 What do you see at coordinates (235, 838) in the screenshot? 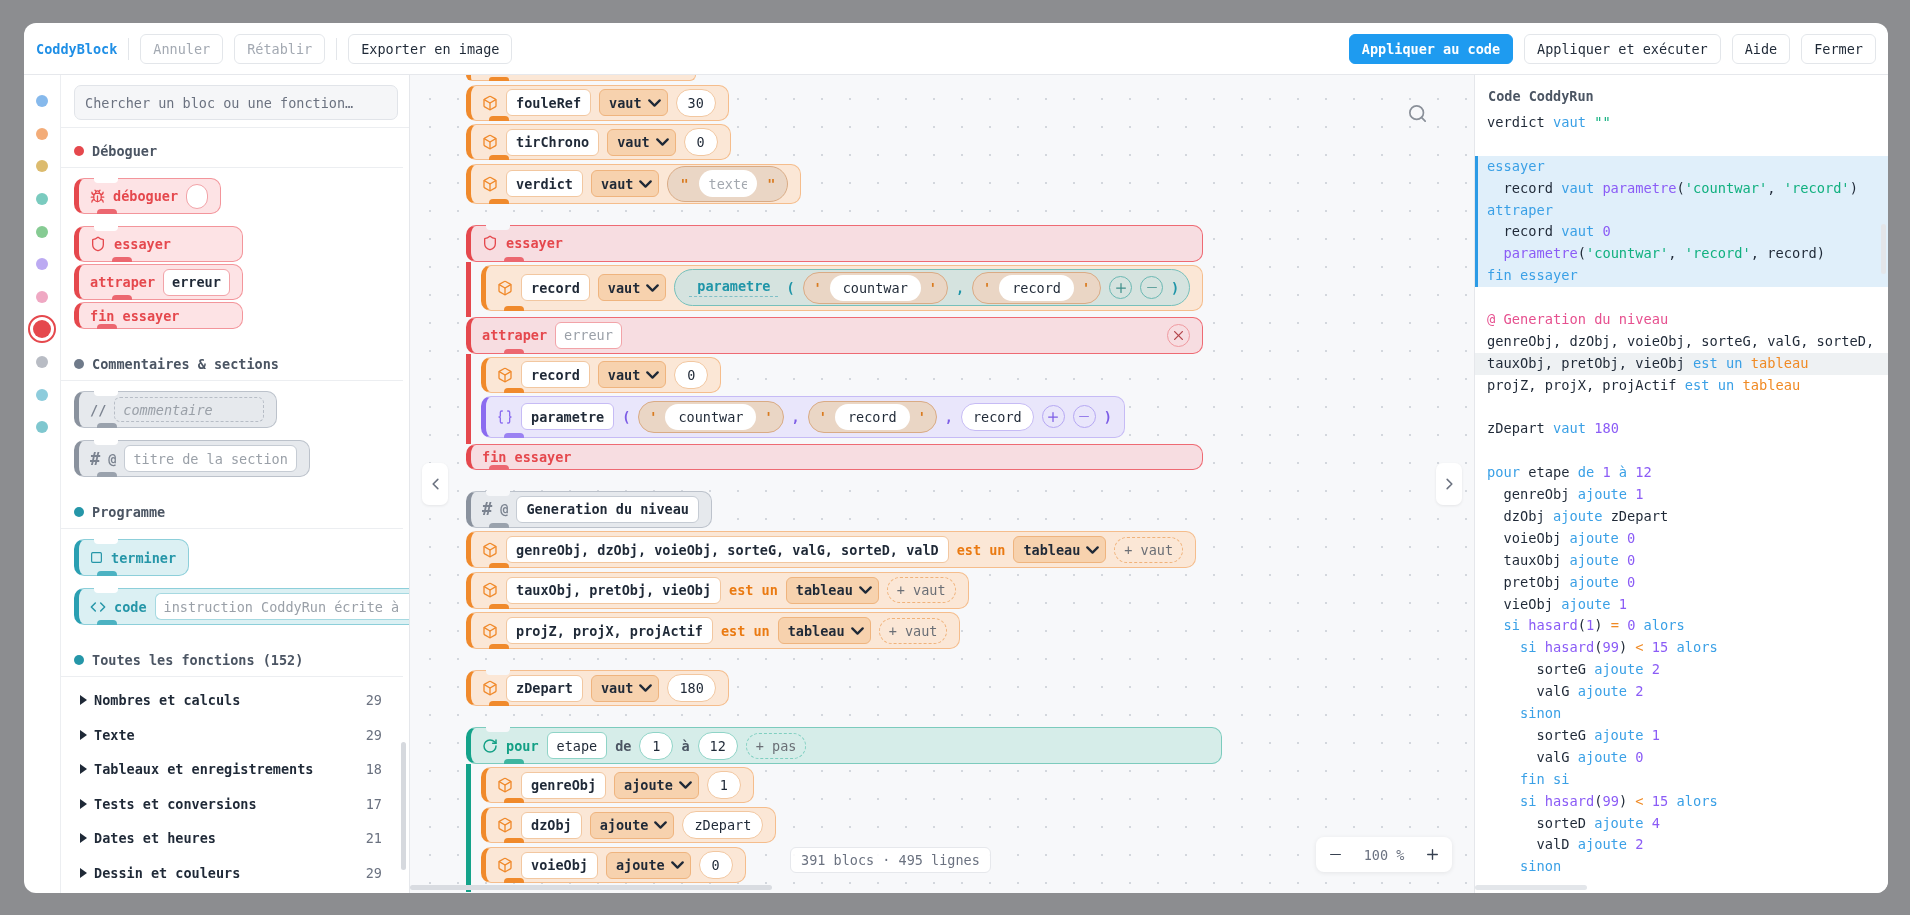
I see `category-item: Dates et heures 21` at bounding box center [235, 838].